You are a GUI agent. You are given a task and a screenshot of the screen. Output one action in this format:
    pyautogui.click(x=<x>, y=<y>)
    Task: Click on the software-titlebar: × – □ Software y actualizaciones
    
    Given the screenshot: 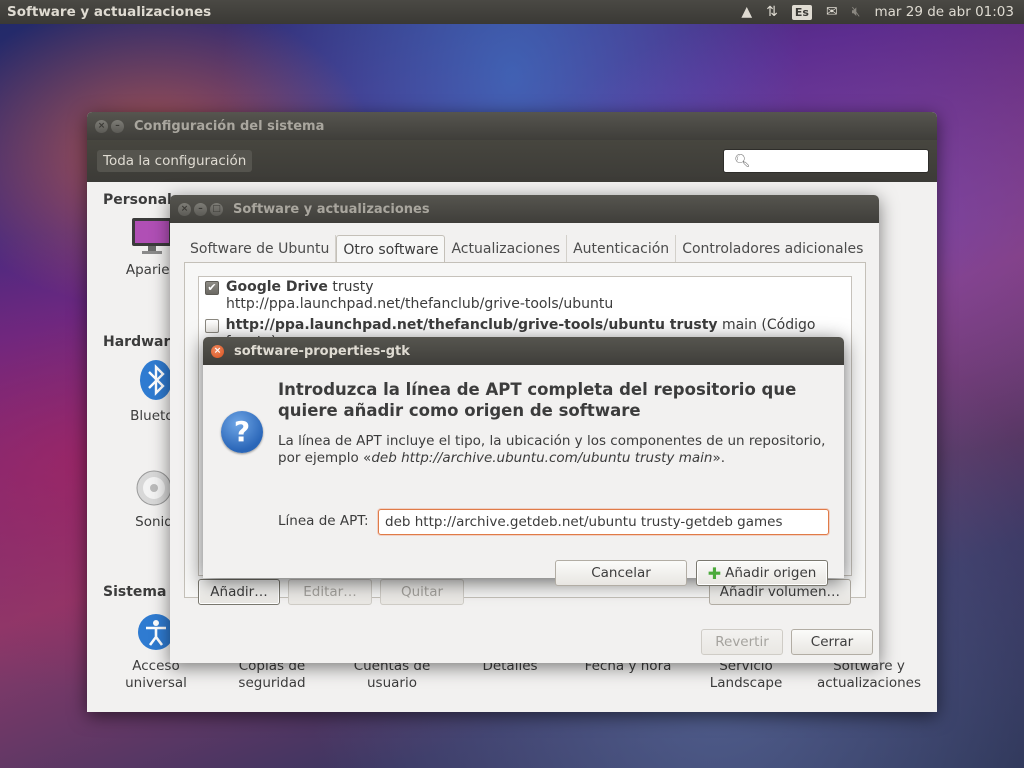 What is the action you would take?
    pyautogui.click(x=524, y=209)
    